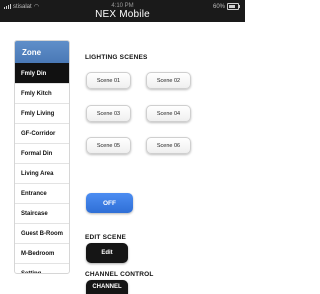 This screenshot has height=294, width=320. I want to click on off-button: OFF, so click(109, 203).